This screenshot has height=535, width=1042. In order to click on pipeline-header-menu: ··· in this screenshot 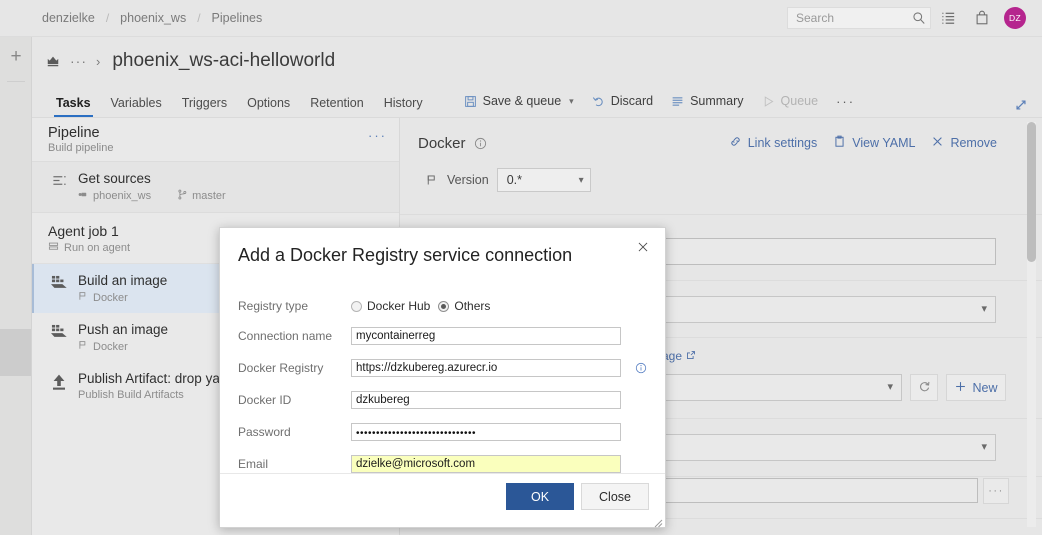, I will do `click(377, 135)`.